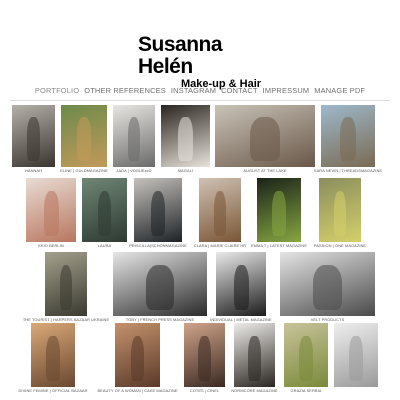 The width and height of the screenshot is (400, 400). Describe the element at coordinates (286, 90) in the screenshot. I see `nav-impressum: IMPRESSUM` at that location.